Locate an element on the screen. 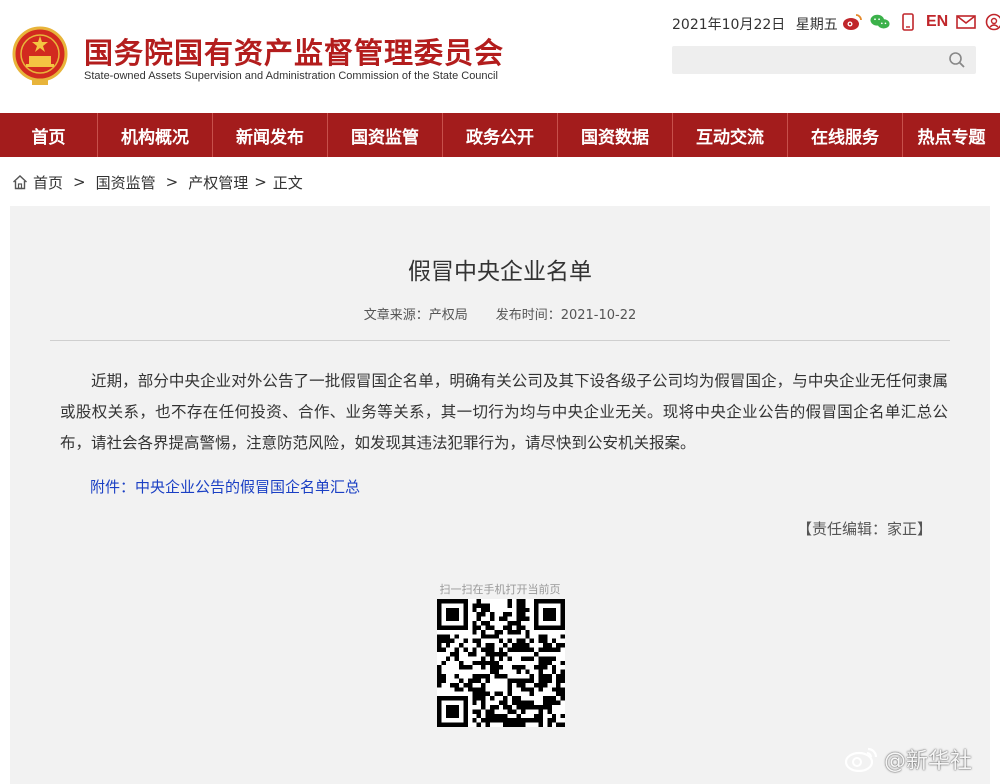 This screenshot has width=1000, height=784. nav-item-home: 首页 is located at coordinates (49, 135).